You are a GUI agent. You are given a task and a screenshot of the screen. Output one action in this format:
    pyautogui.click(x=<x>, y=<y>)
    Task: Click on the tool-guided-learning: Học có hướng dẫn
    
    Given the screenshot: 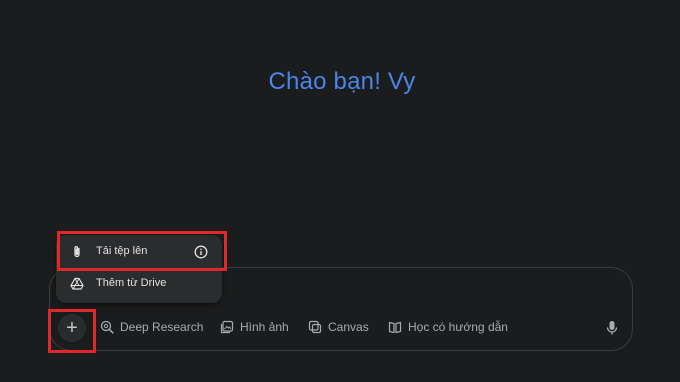 What is the action you would take?
    pyautogui.click(x=448, y=327)
    